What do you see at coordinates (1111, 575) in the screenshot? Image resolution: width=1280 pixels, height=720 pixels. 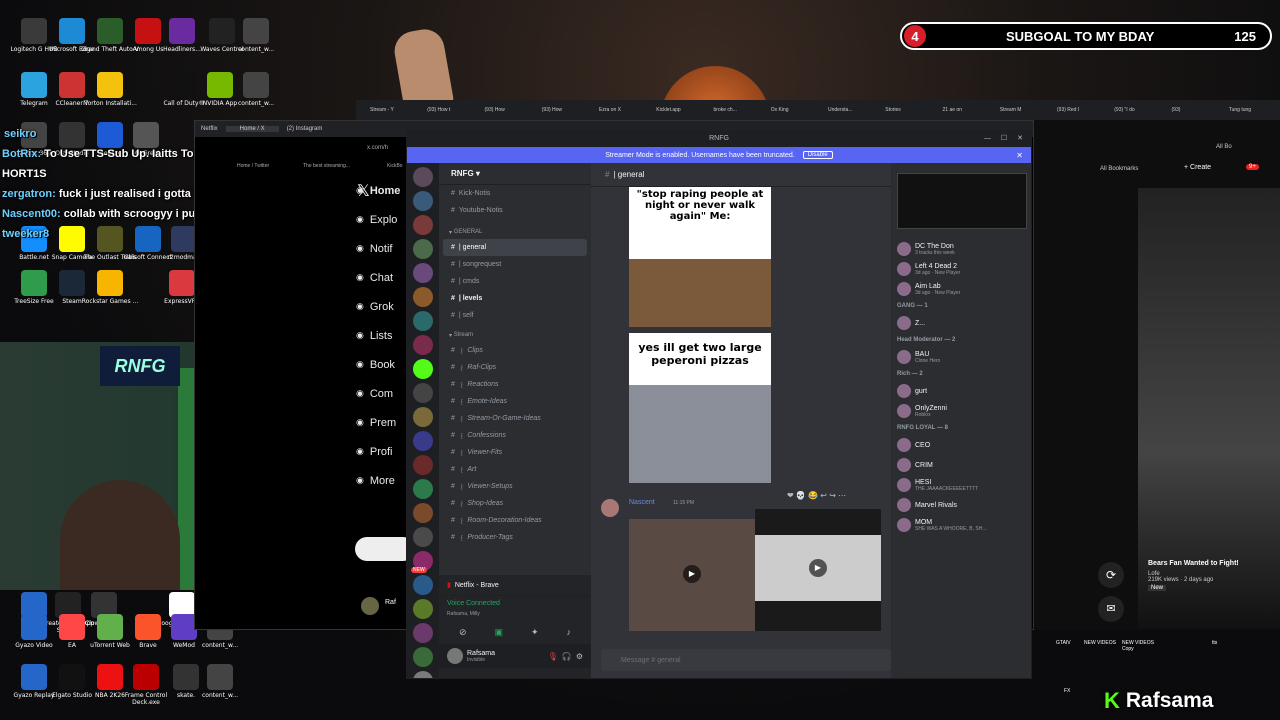 I see `remix-icon: ⟳` at bounding box center [1111, 575].